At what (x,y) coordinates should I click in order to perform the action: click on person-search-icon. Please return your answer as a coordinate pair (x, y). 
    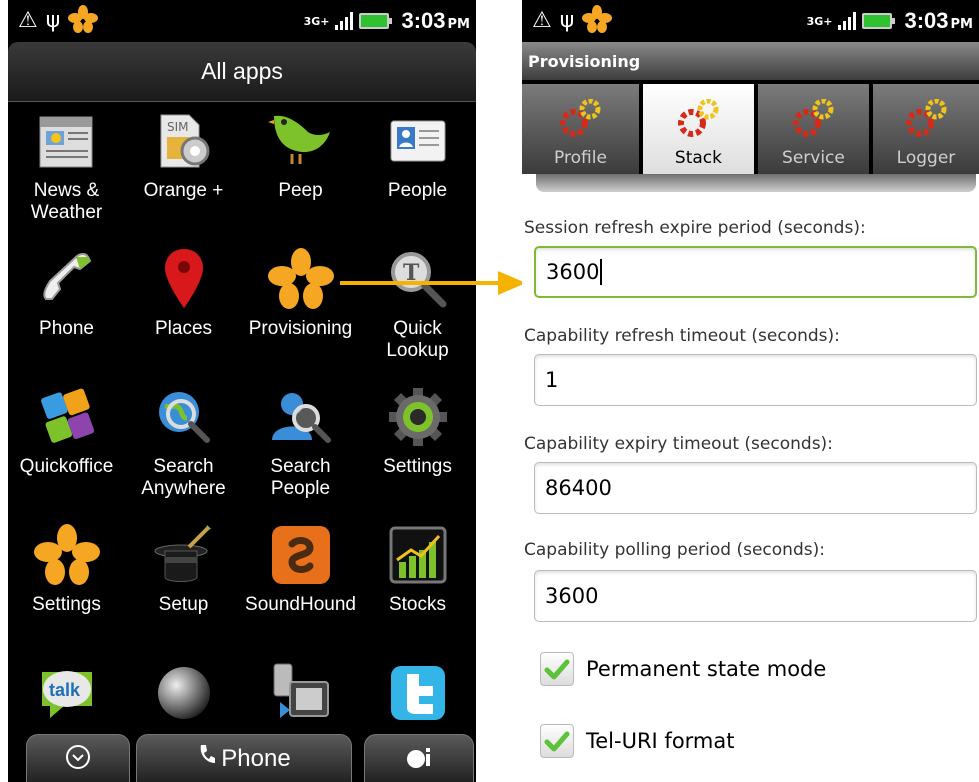
    Looking at the image, I should click on (301, 417).